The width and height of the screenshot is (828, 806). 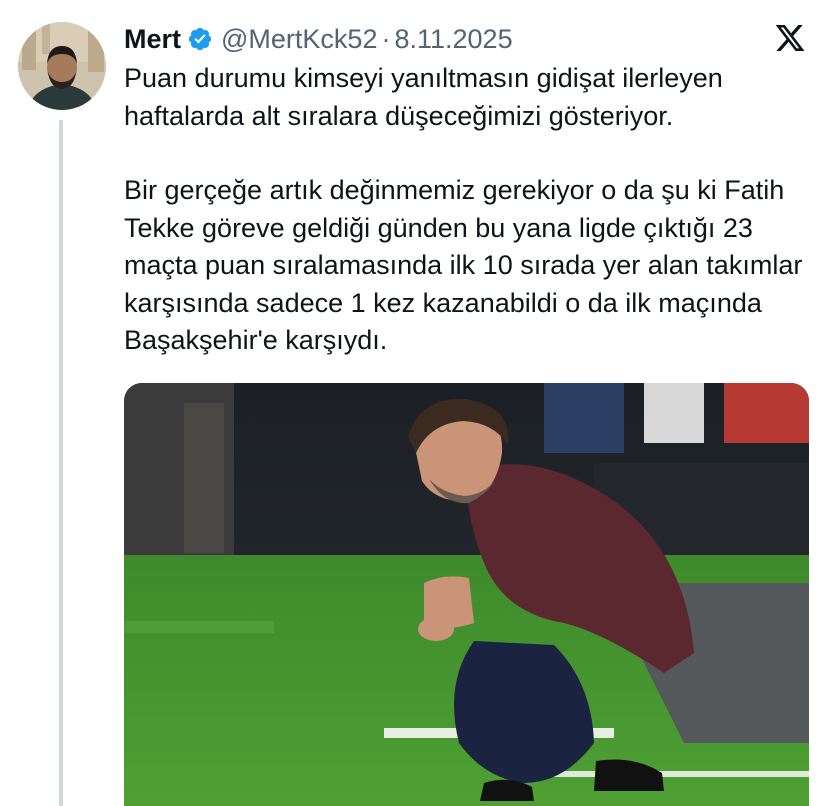 What do you see at coordinates (61, 463) in the screenshot?
I see `thread-line` at bounding box center [61, 463].